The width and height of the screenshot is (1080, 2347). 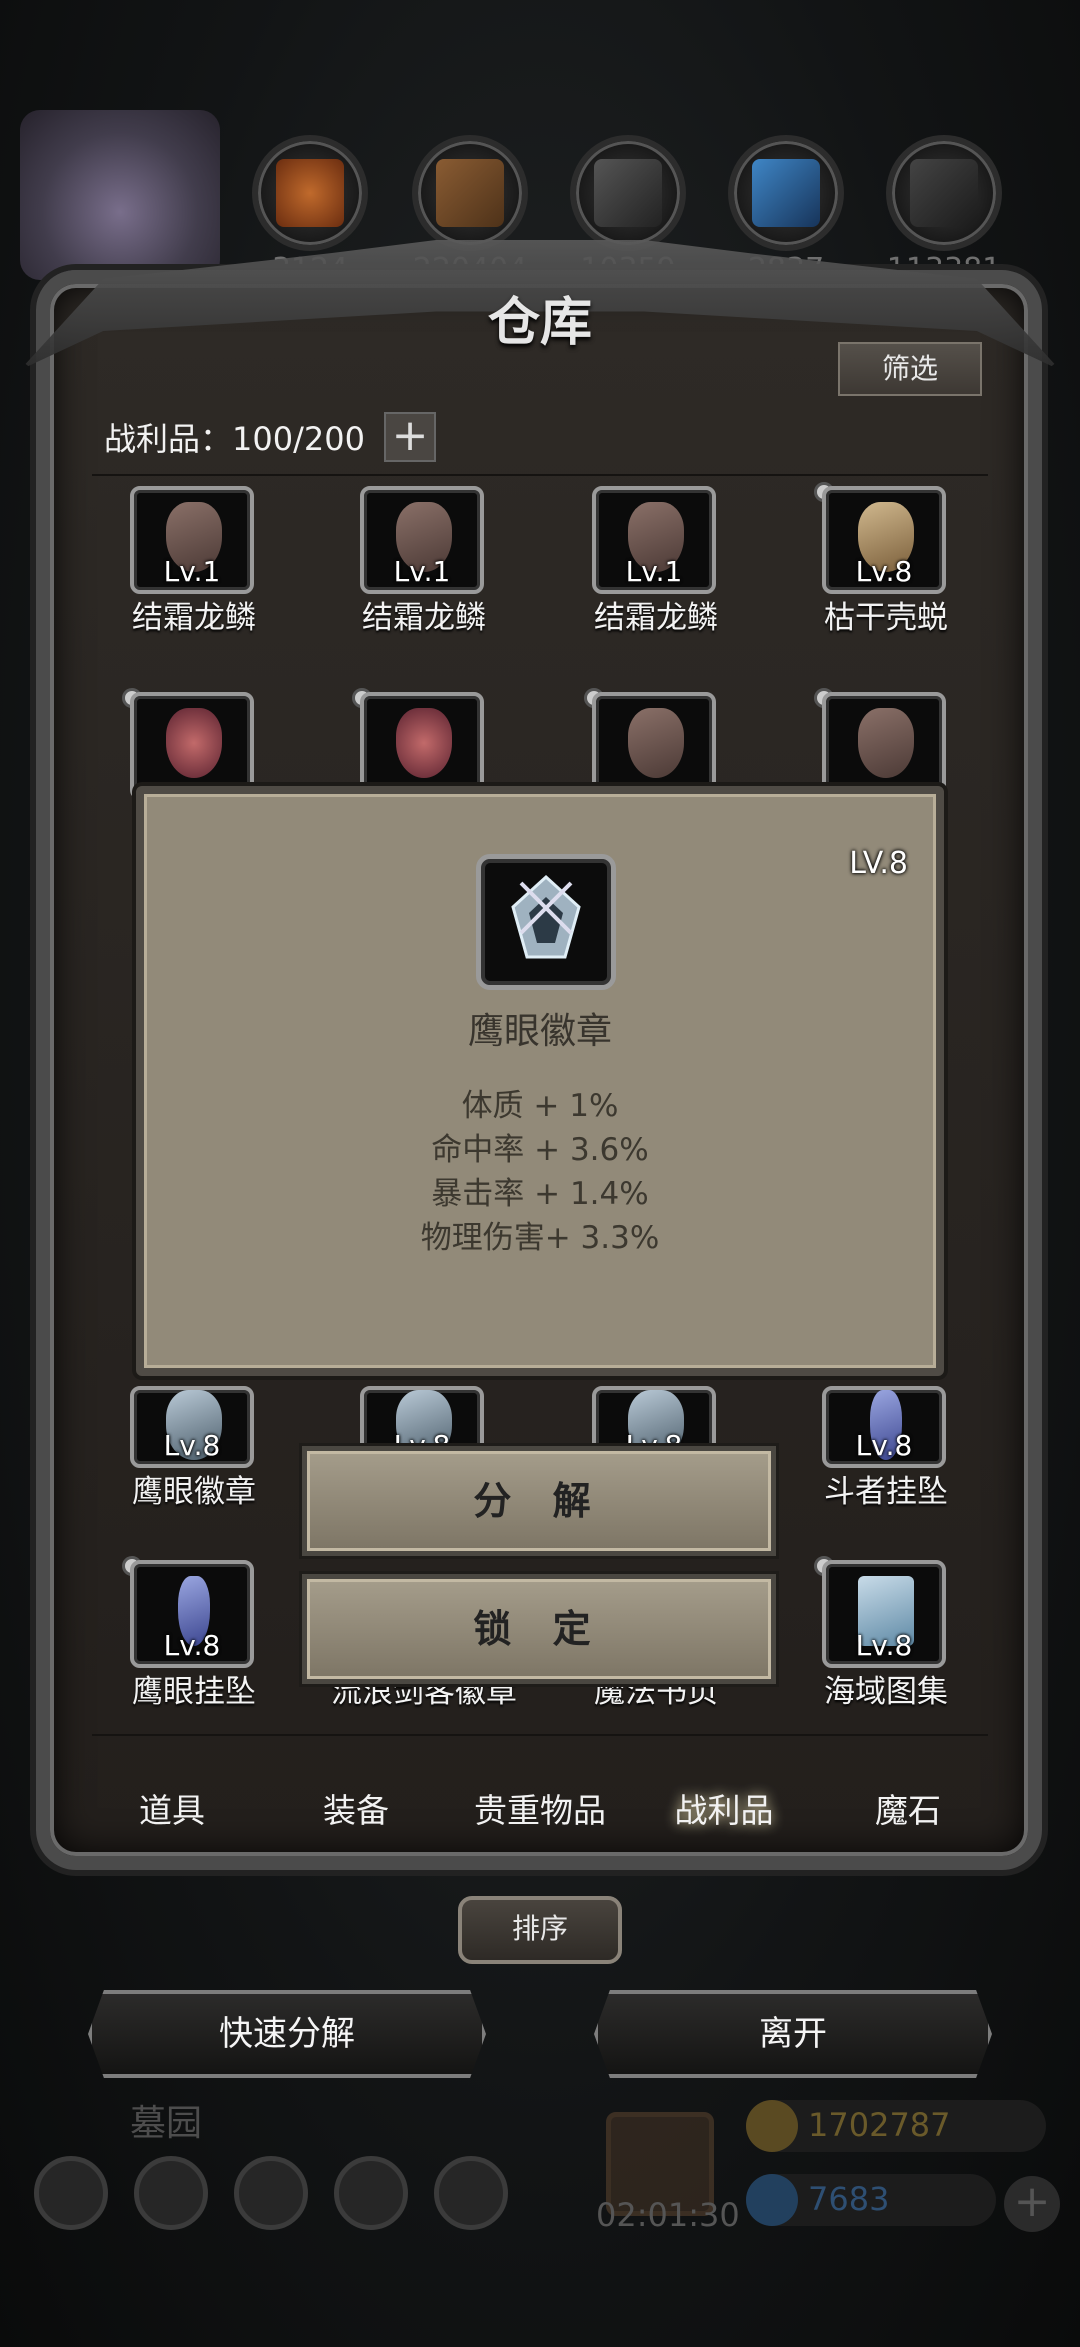 I want to click on filter-button: 筛选, so click(x=910, y=369).